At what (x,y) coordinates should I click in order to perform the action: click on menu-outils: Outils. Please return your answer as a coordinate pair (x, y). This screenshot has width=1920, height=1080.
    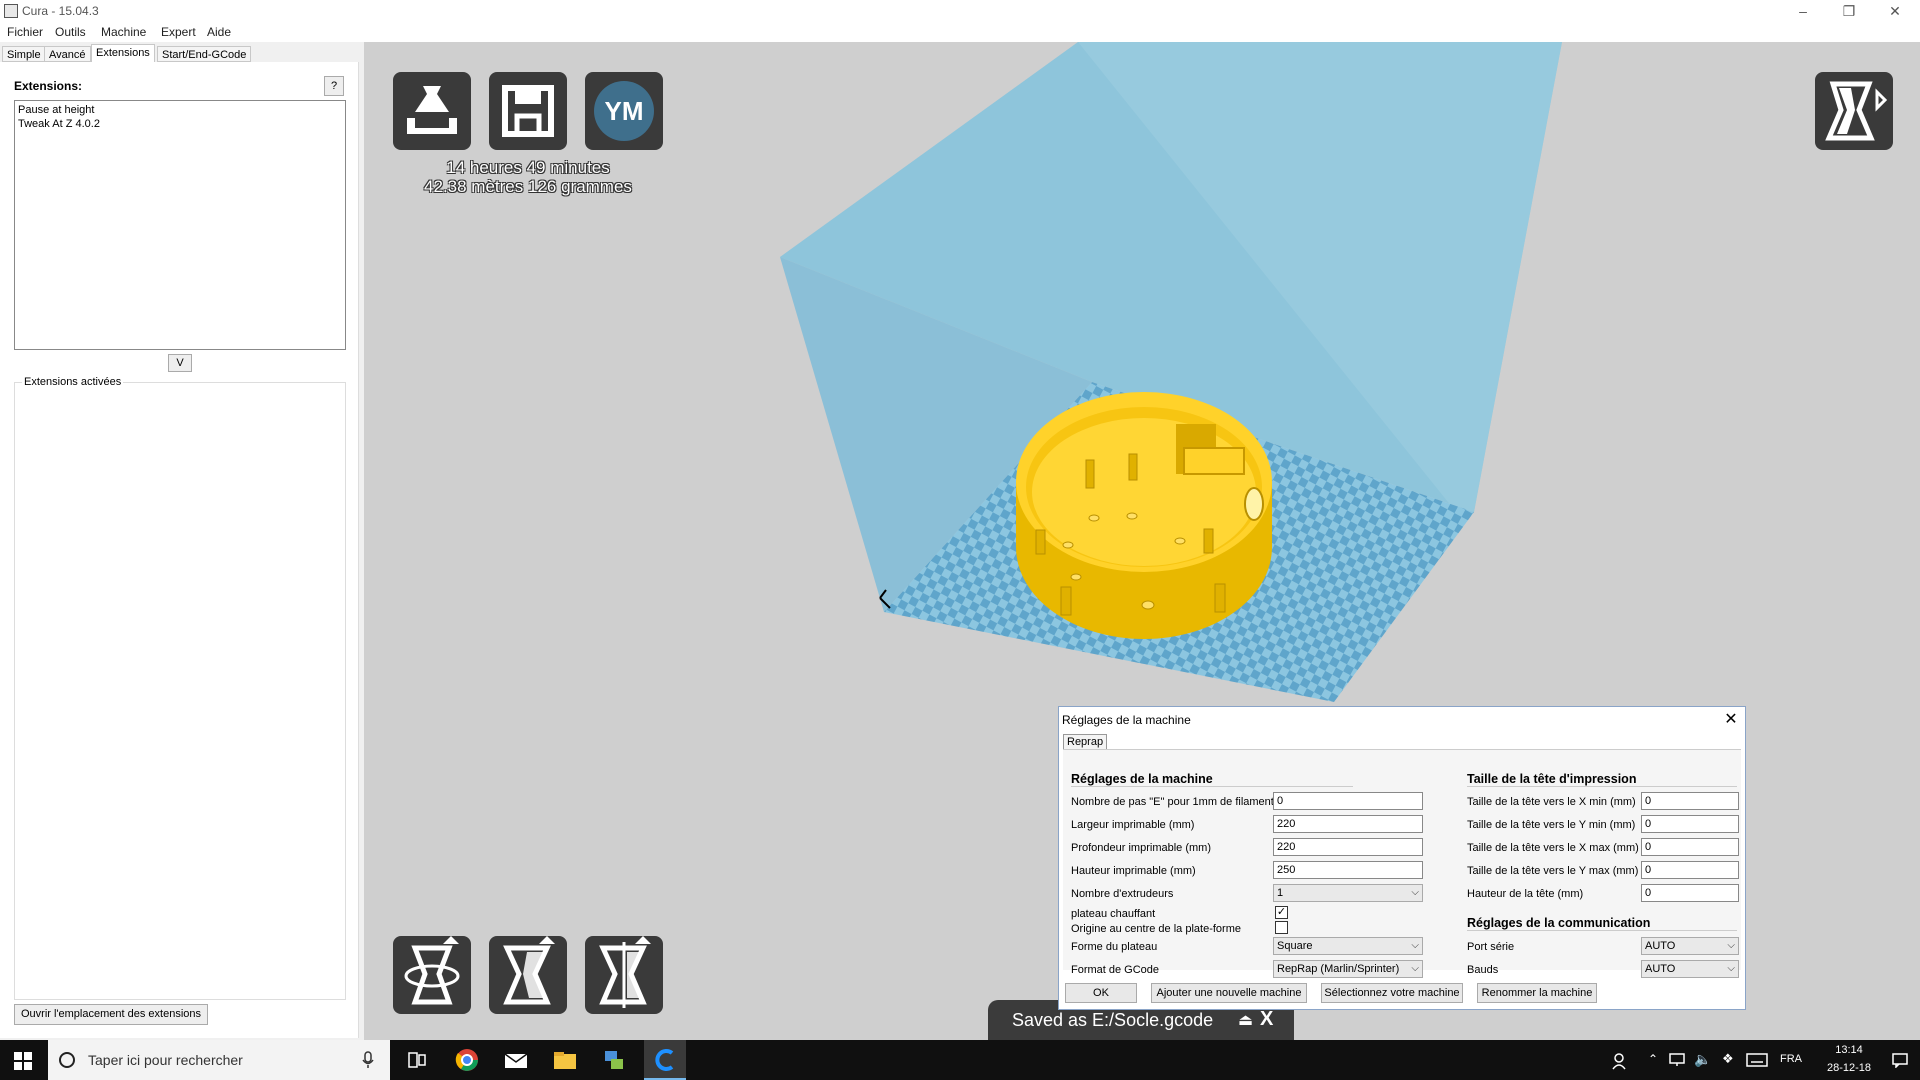
    Looking at the image, I should click on (70, 32).